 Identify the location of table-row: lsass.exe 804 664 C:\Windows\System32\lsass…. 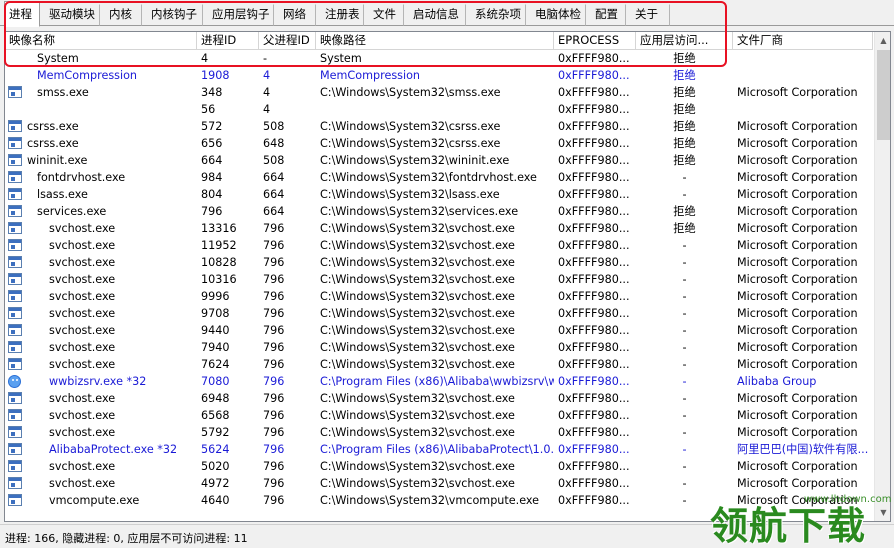
(439, 194).